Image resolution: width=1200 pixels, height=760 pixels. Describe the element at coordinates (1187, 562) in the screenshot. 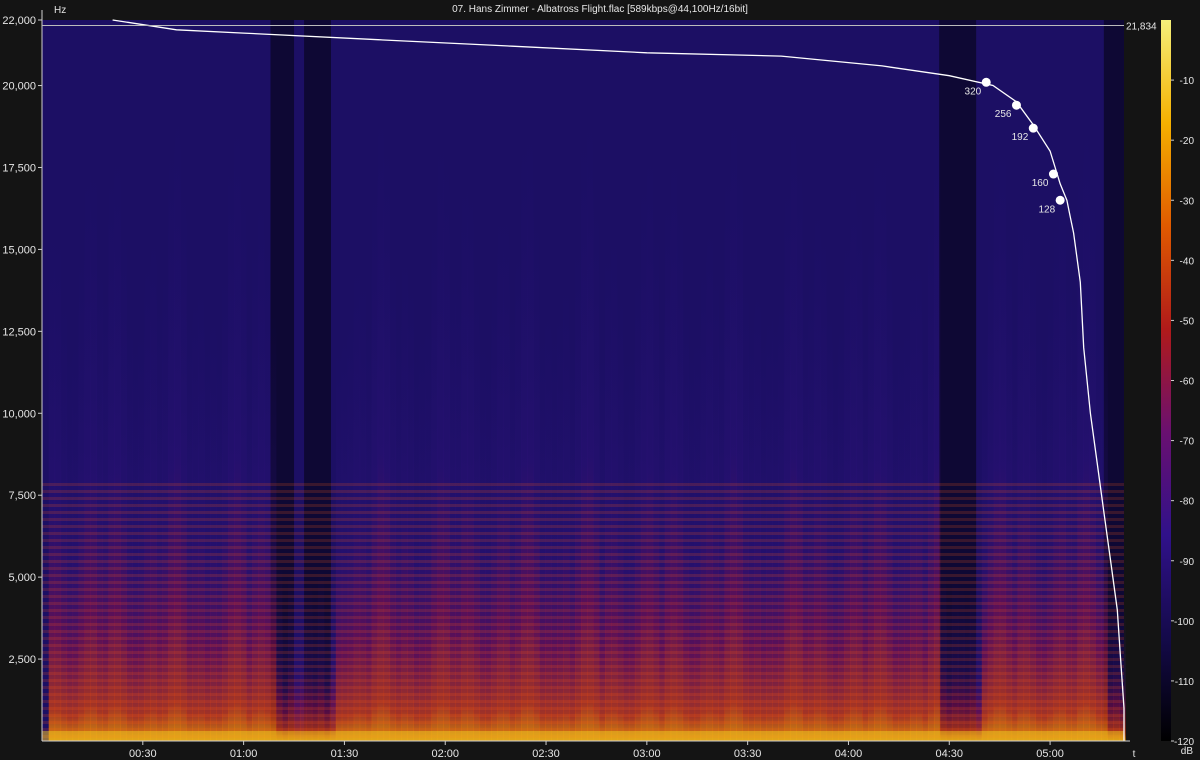

I see `db-tick-label: -90` at that location.